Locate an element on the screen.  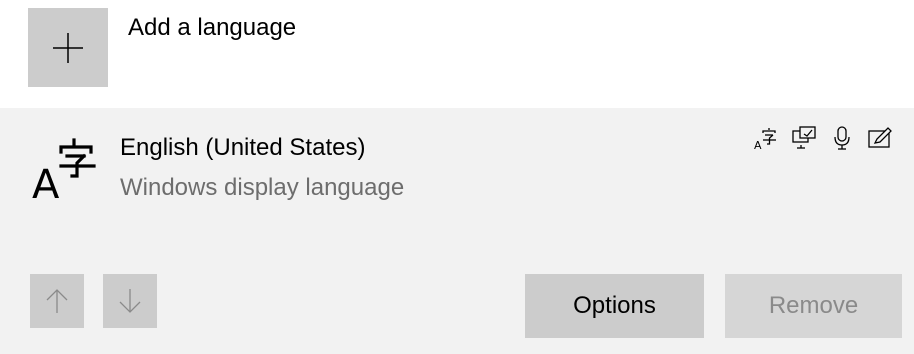
move-down-button is located at coordinates (130, 301).